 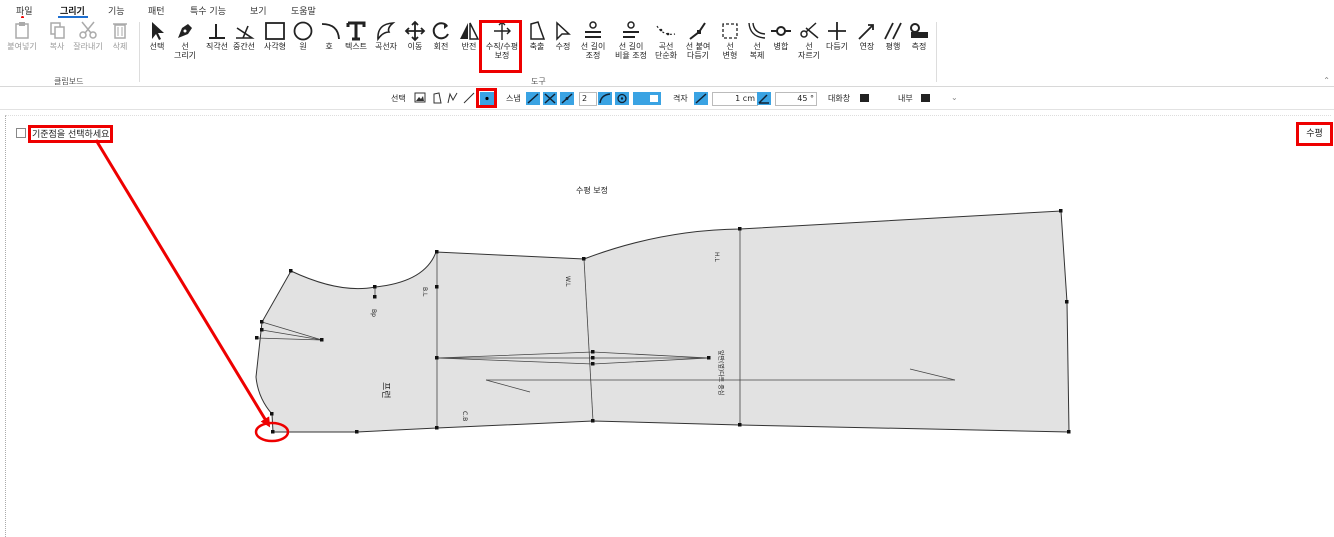 I want to click on waist-line-label: W.L, so click(x=567, y=281).